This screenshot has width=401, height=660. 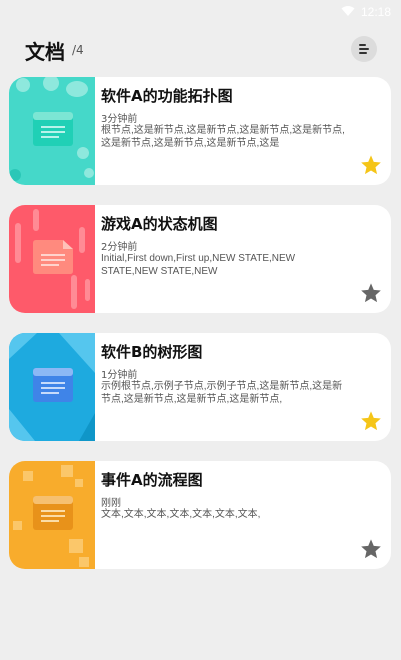 What do you see at coordinates (200, 12) in the screenshot?
I see `status-bar: 12:18` at bounding box center [200, 12].